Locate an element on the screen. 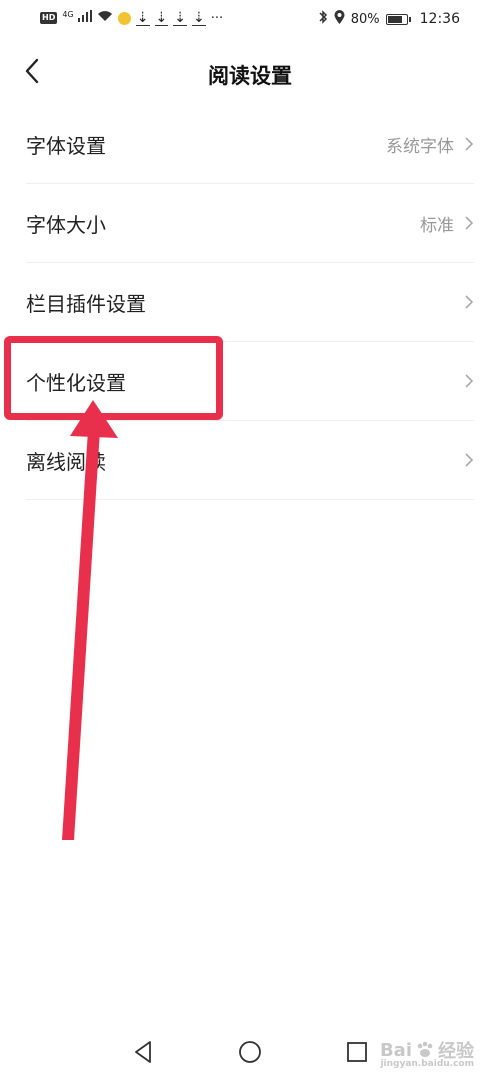  clock: 12:36 is located at coordinates (439, 19).